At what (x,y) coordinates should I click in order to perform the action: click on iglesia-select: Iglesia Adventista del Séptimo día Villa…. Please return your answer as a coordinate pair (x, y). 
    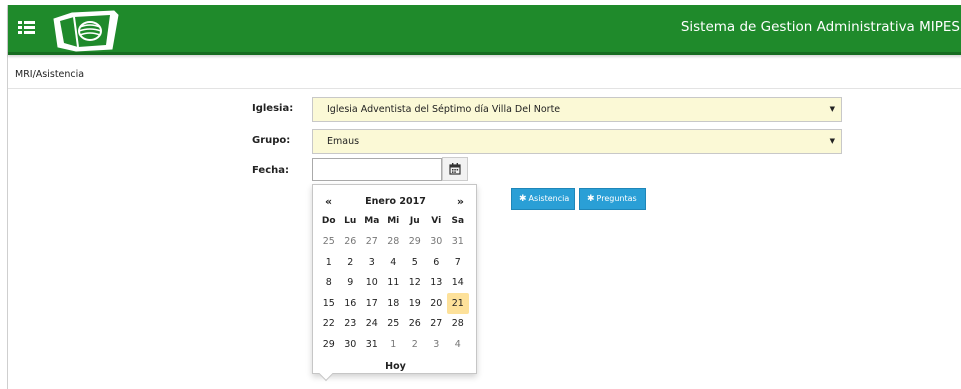
    Looking at the image, I should click on (577, 109).